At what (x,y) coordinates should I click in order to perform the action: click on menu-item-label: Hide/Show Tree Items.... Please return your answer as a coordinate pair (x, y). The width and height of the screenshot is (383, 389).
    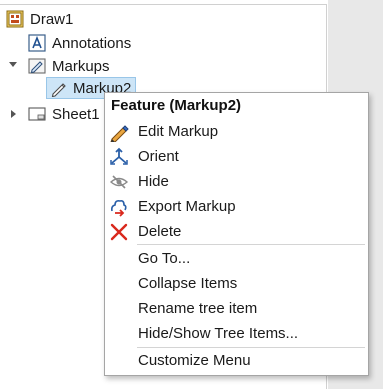
    Looking at the image, I should click on (218, 333).